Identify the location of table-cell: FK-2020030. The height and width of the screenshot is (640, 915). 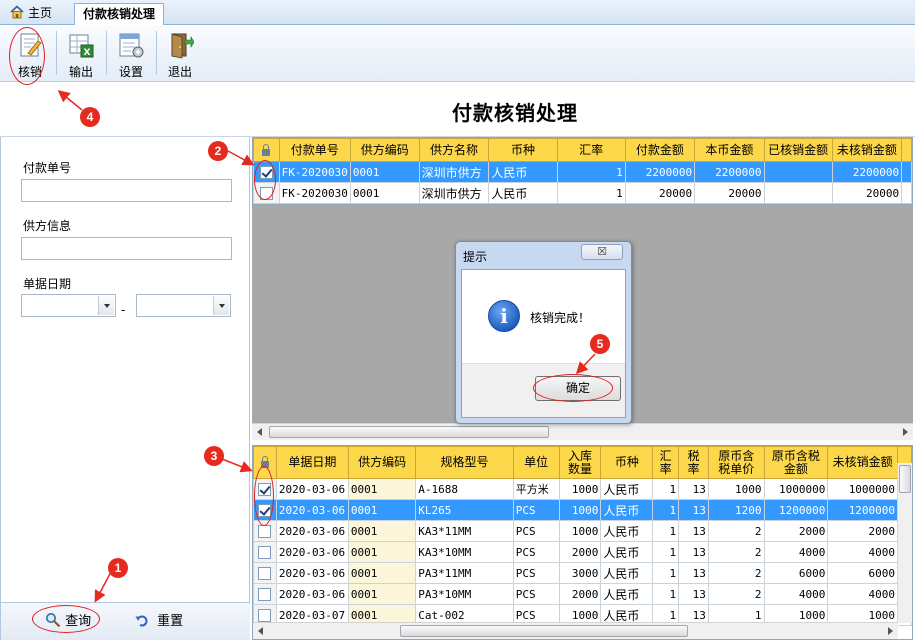
(314, 193).